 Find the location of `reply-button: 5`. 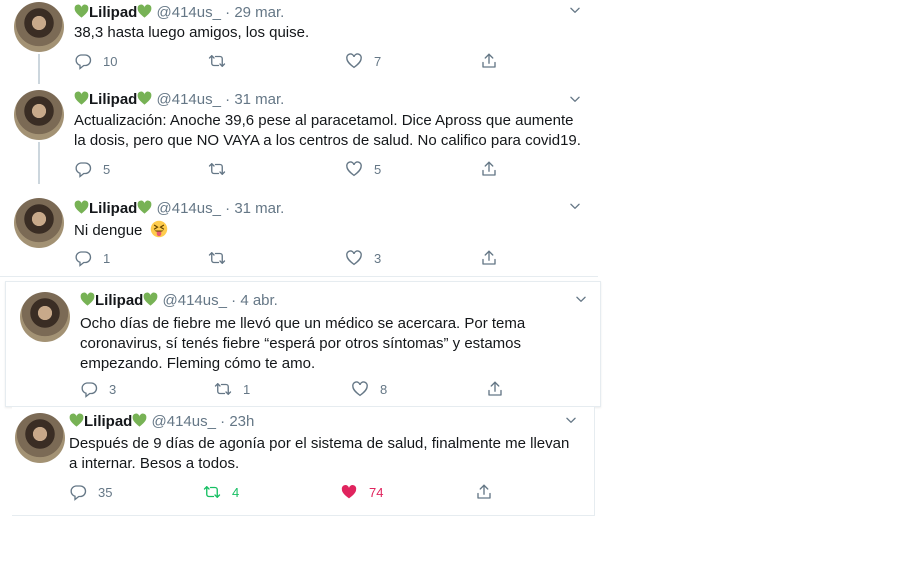

reply-button: 5 is located at coordinates (92, 169).